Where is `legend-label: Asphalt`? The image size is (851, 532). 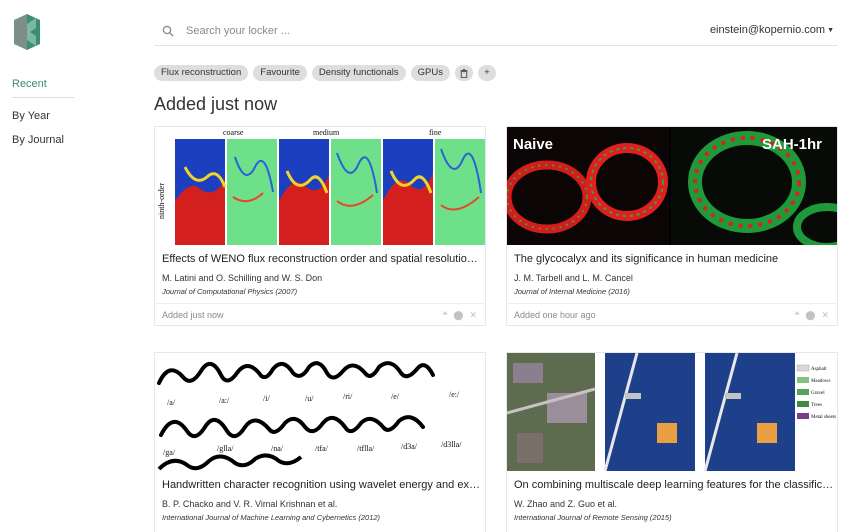
legend-label: Asphalt is located at coordinates (819, 369).